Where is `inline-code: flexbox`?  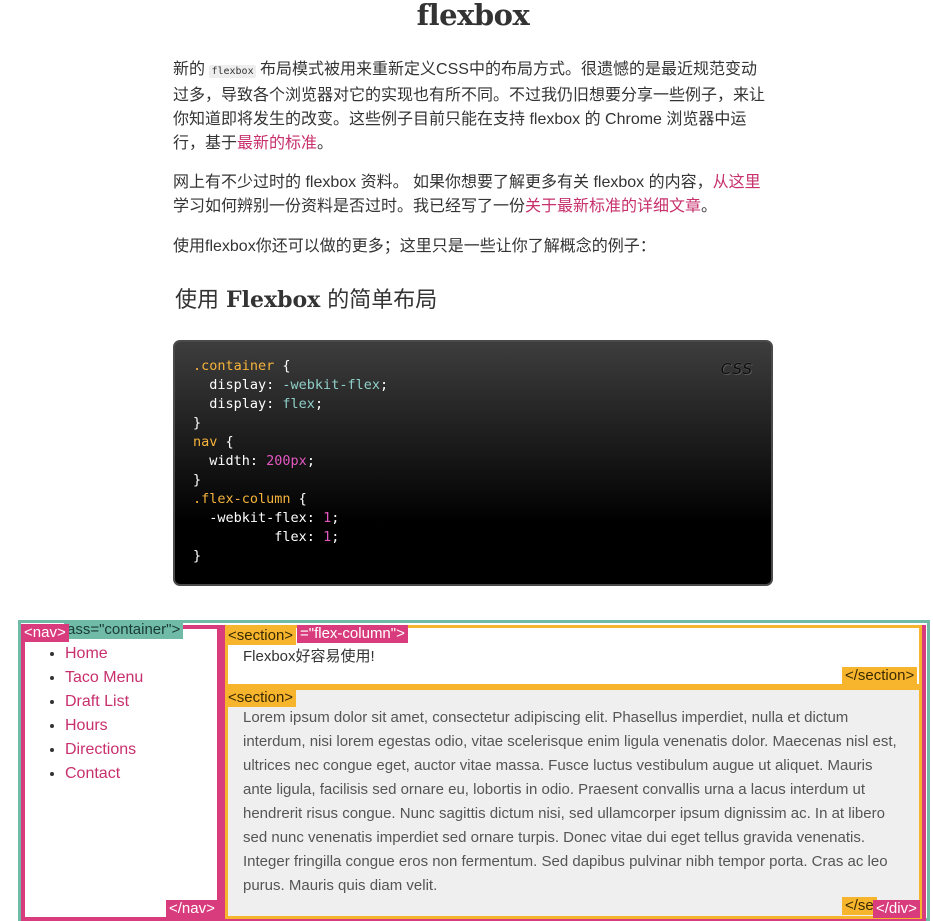 inline-code: flexbox is located at coordinates (232, 71).